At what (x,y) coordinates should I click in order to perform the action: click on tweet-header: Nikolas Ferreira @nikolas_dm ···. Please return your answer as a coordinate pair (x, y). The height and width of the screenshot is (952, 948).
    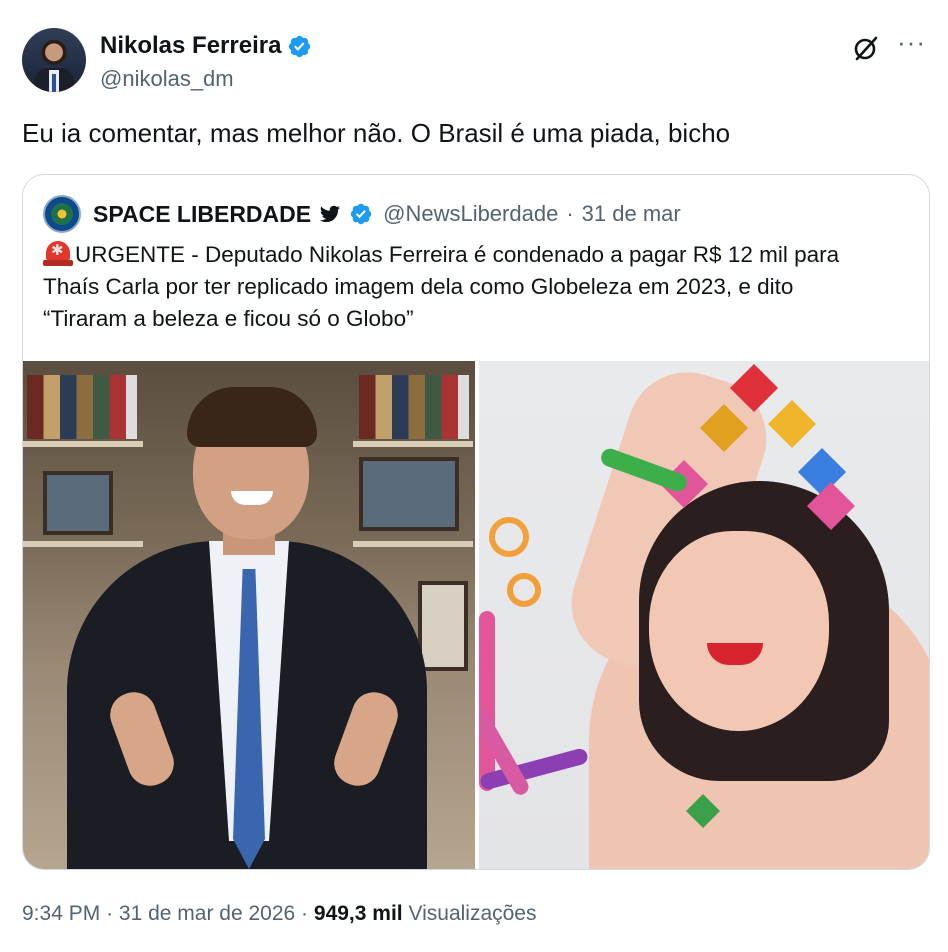
    Looking at the image, I should click on (474, 61).